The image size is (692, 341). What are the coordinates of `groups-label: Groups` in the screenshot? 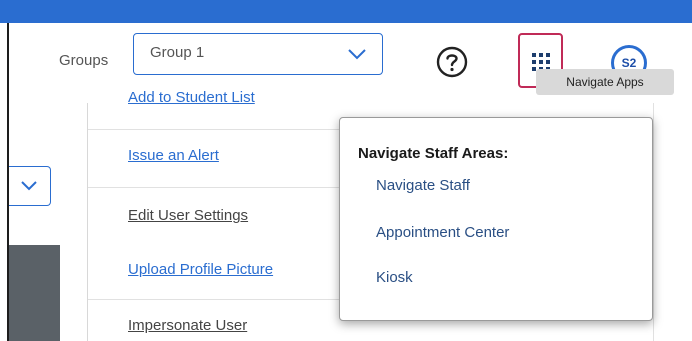 It's located at (84, 60).